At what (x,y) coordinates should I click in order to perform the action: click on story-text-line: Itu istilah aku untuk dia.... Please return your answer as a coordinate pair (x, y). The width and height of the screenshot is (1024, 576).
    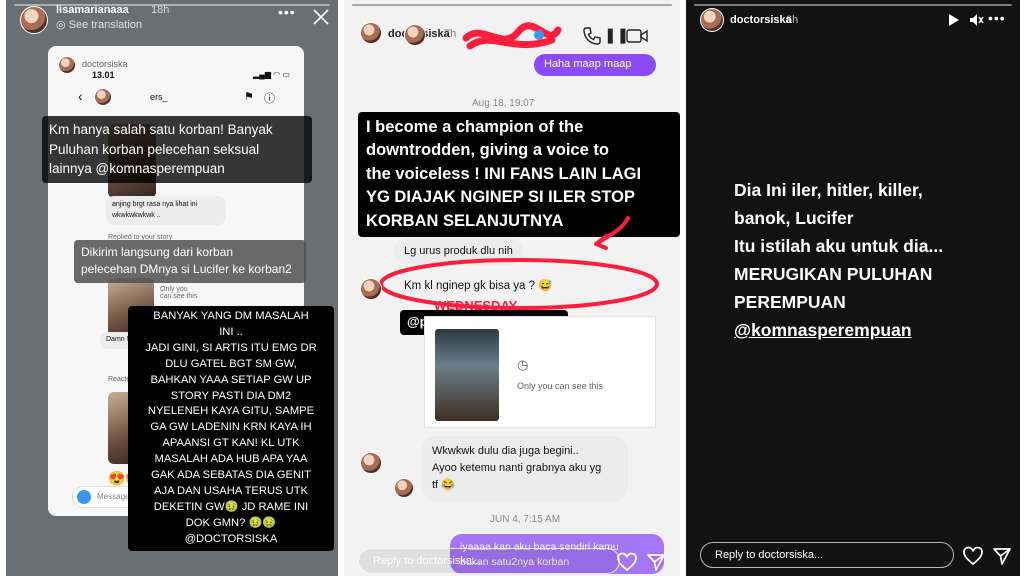
    Looking at the image, I should click on (839, 246).